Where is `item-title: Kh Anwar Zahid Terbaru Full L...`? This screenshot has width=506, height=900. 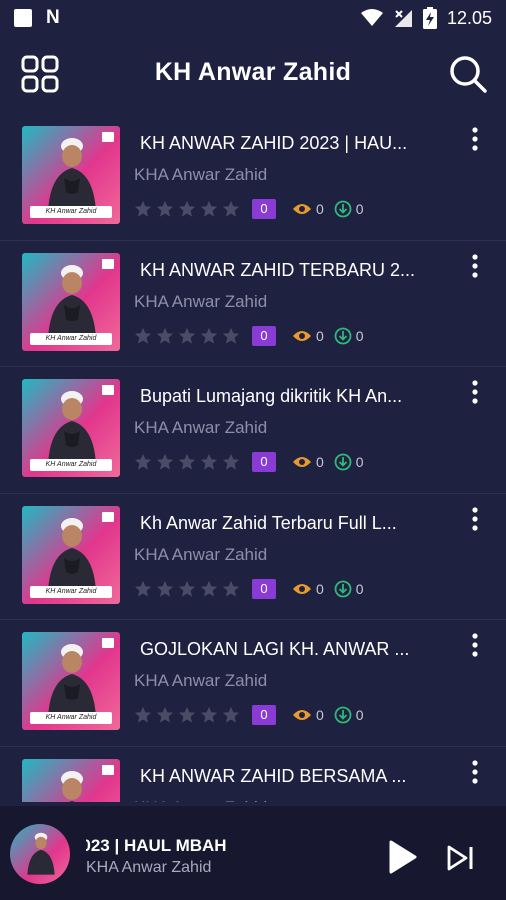 item-title: Kh Anwar Zahid Terbaru Full L... is located at coordinates (292, 523).